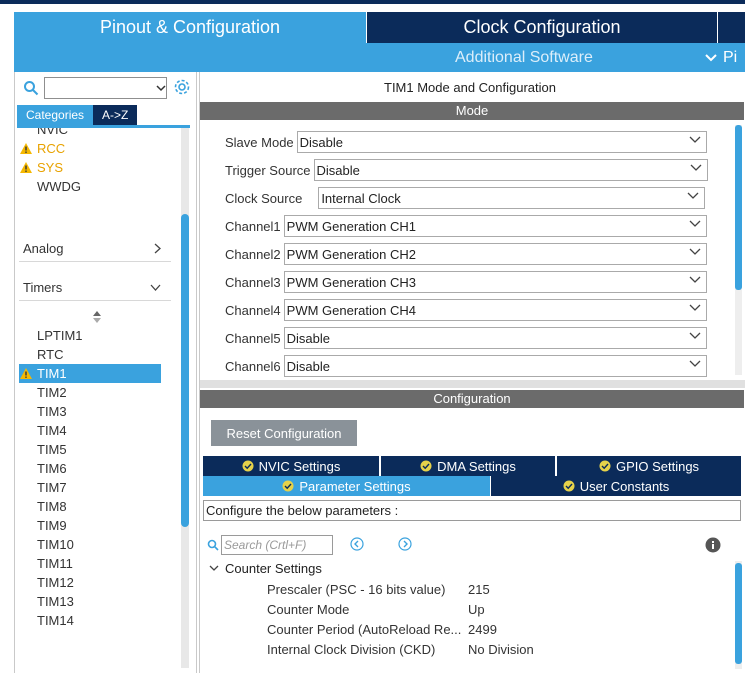 This screenshot has height=673, width=745. What do you see at coordinates (259, 142) in the screenshot?
I see `field-label: Slave Mode` at bounding box center [259, 142].